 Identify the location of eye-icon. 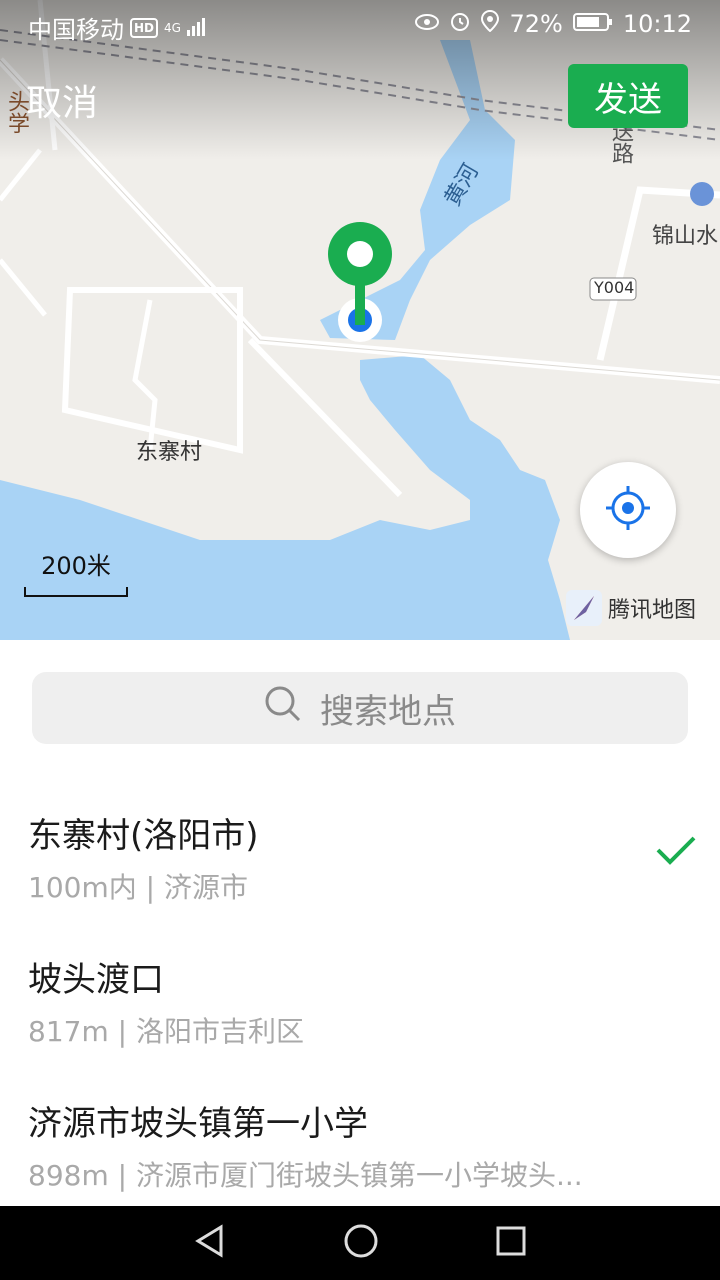
(427, 24).